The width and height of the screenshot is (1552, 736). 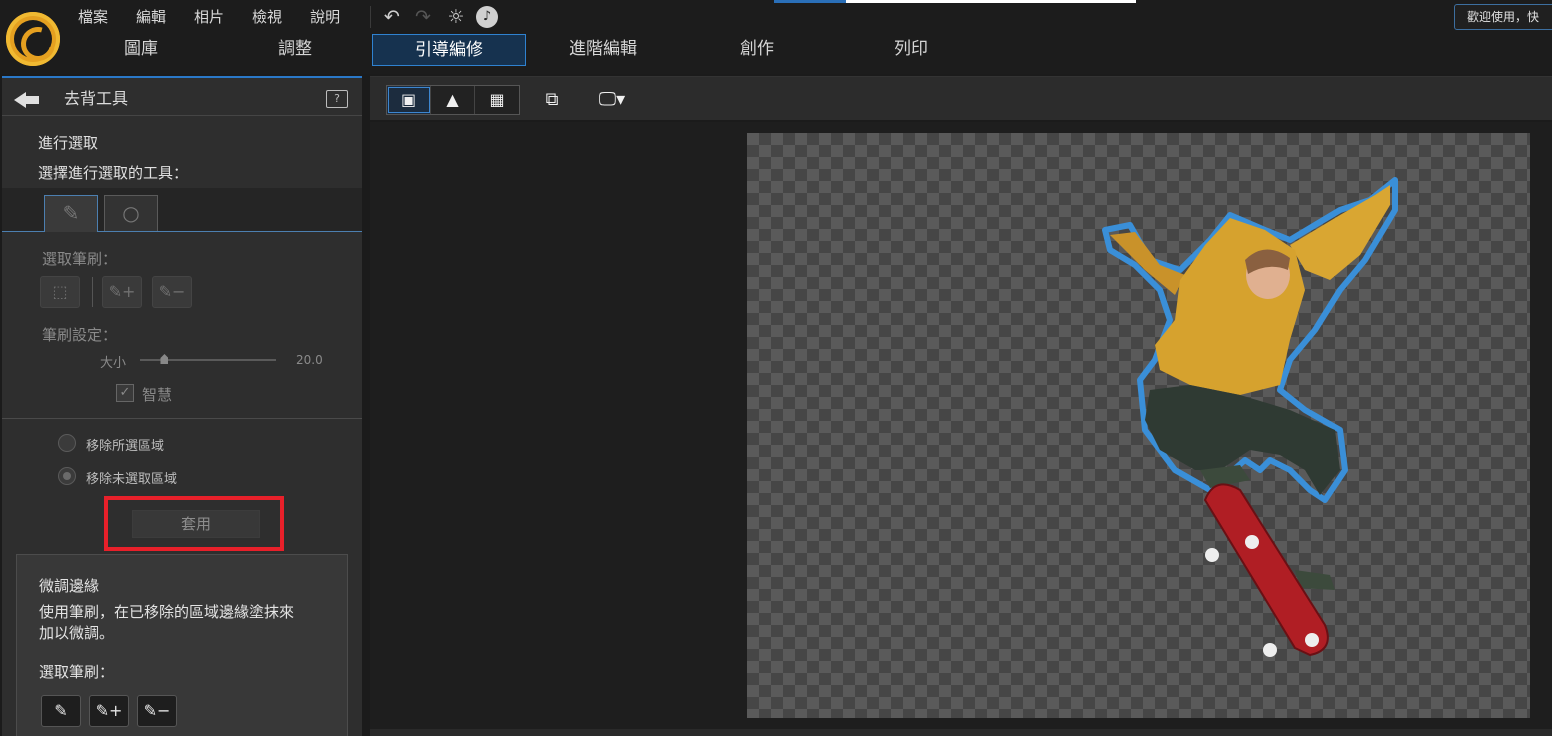 What do you see at coordinates (1503, 17) in the screenshot?
I see `welcome-button: 歡迎使用，快` at bounding box center [1503, 17].